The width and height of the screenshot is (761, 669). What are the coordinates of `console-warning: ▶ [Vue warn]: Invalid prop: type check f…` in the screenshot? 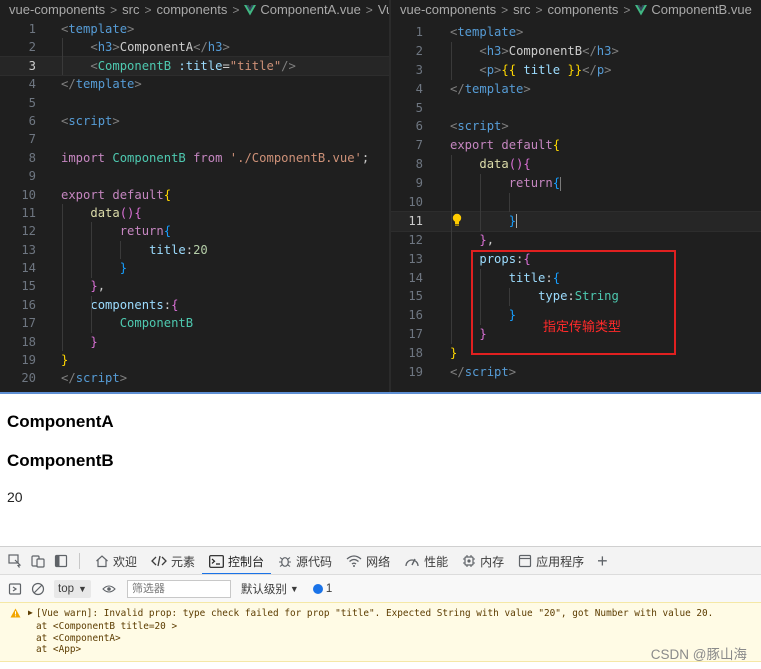 It's located at (380, 632).